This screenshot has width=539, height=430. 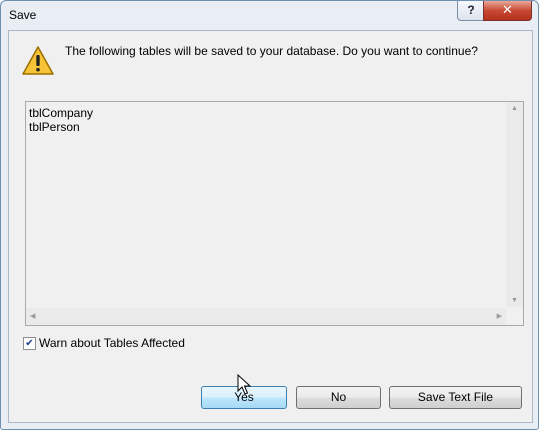 What do you see at coordinates (507, 11) in the screenshot?
I see `close-button: ✕` at bounding box center [507, 11].